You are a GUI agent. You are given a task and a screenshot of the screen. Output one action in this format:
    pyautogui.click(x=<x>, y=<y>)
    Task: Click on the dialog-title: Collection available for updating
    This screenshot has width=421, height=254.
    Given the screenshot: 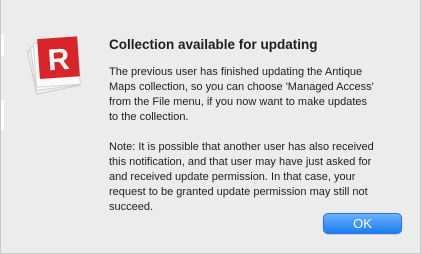 What is the action you would take?
    pyautogui.click(x=213, y=44)
    